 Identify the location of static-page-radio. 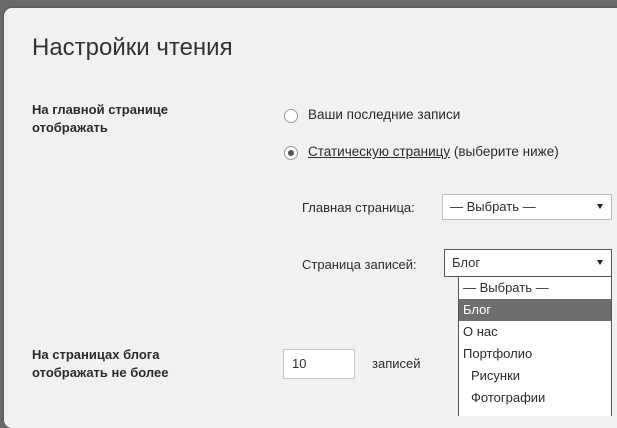
(291, 153).